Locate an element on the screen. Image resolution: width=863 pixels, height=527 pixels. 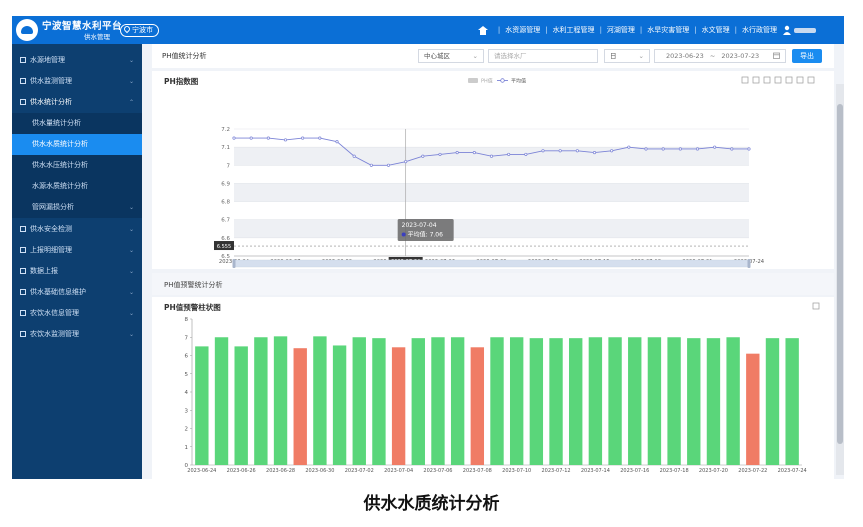
sidebar-item-rural-info: 农饮水信息管理 ⌄ is located at coordinates (77, 313).